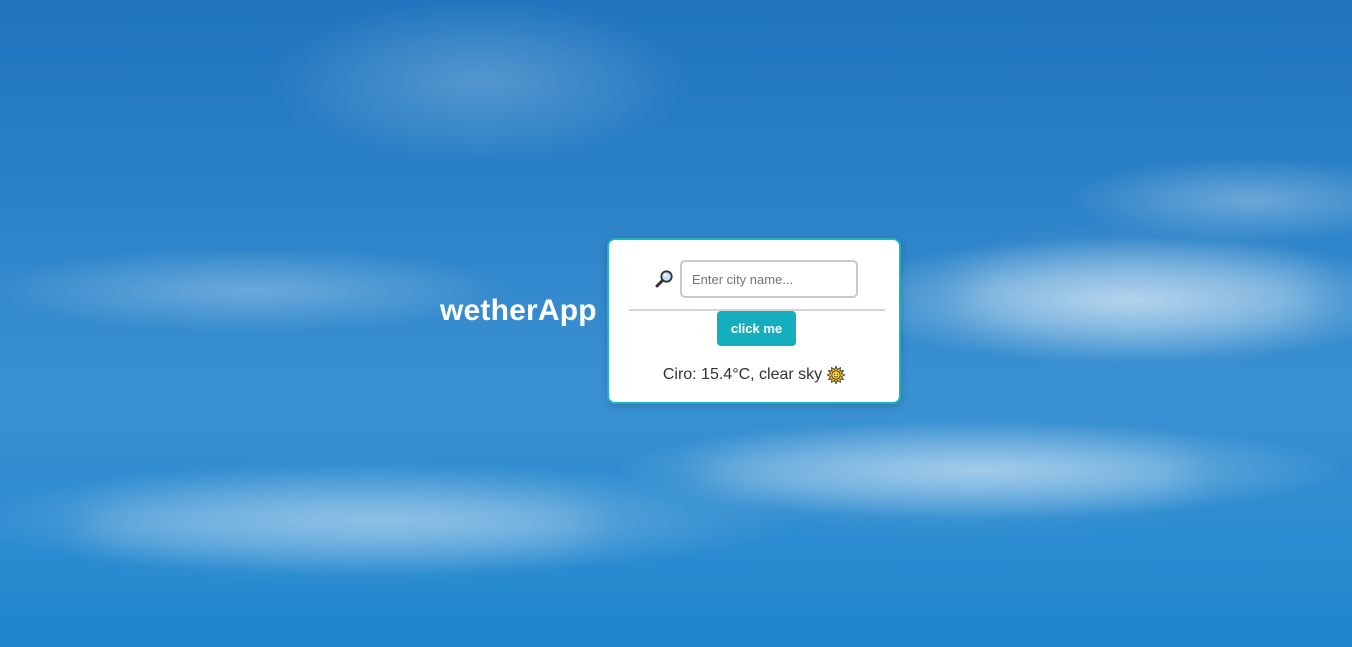  Describe the element at coordinates (769, 279) in the screenshot. I see `city-search-input` at that location.